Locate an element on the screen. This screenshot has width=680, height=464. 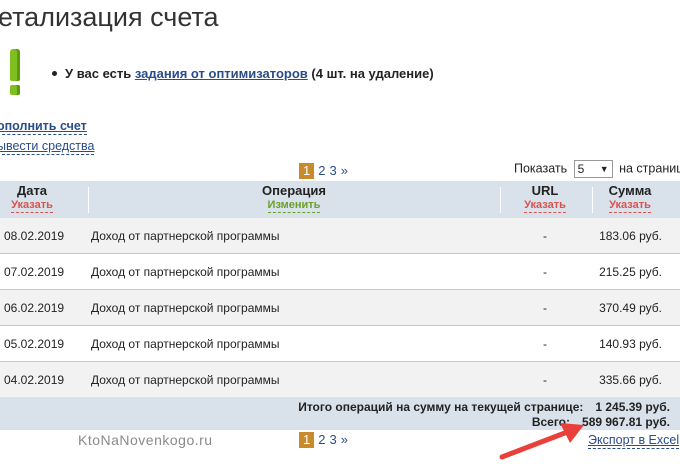
column-date-label: Дата is located at coordinates (32, 190).